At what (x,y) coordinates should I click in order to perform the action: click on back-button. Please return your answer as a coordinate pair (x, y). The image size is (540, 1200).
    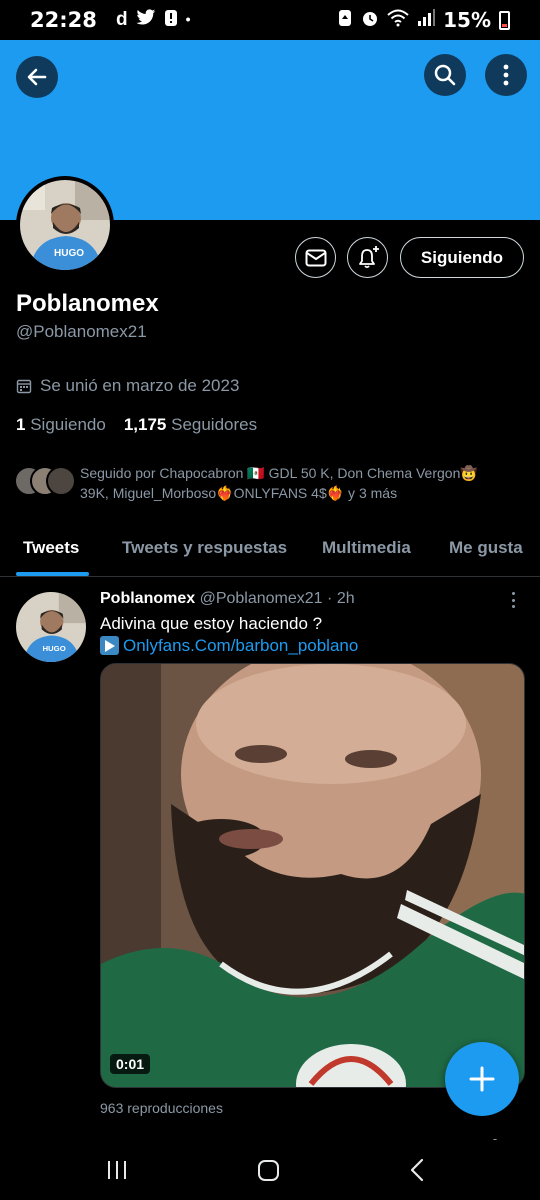
    Looking at the image, I should click on (37, 77).